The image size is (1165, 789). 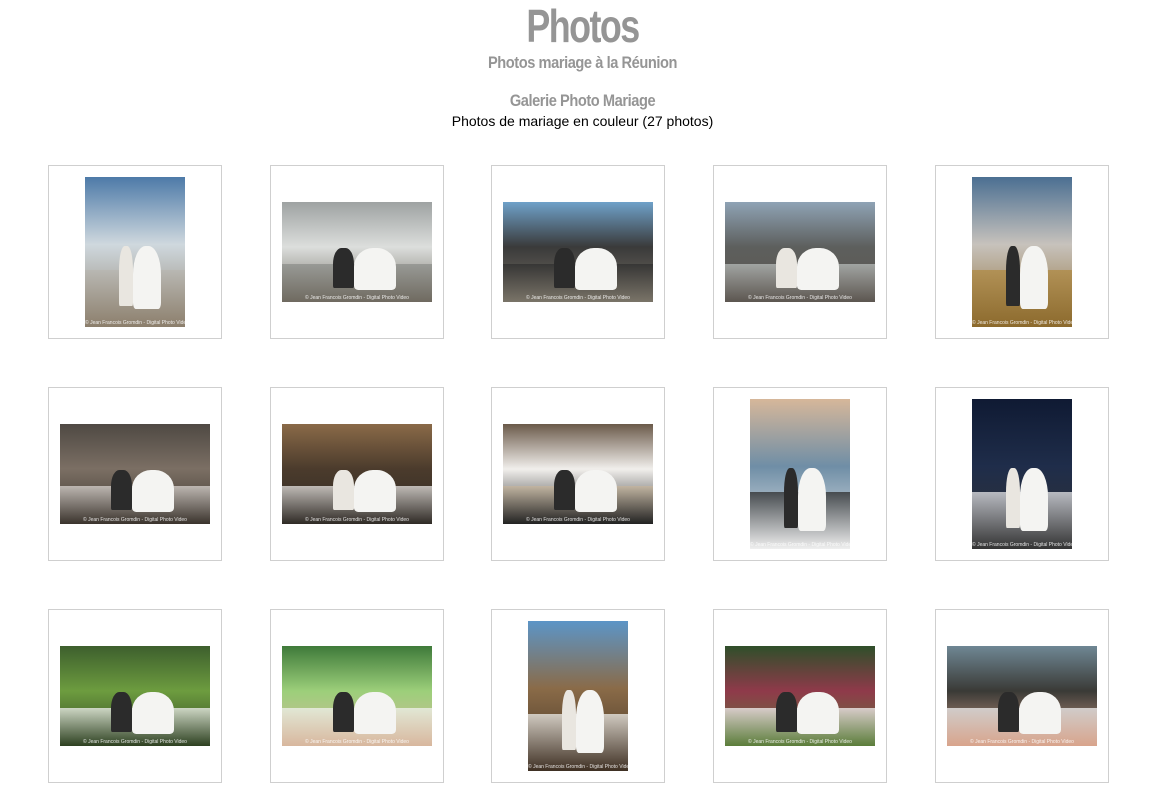 What do you see at coordinates (582, 62) in the screenshot?
I see `page-subtitle: Photos mariage à la Réunion` at bounding box center [582, 62].